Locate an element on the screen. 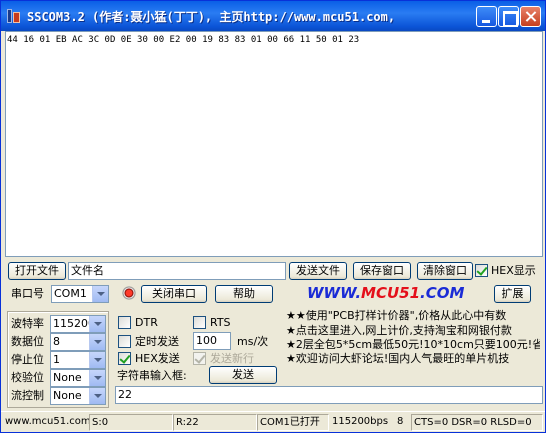  timed-send-checkbox is located at coordinates (124, 341).